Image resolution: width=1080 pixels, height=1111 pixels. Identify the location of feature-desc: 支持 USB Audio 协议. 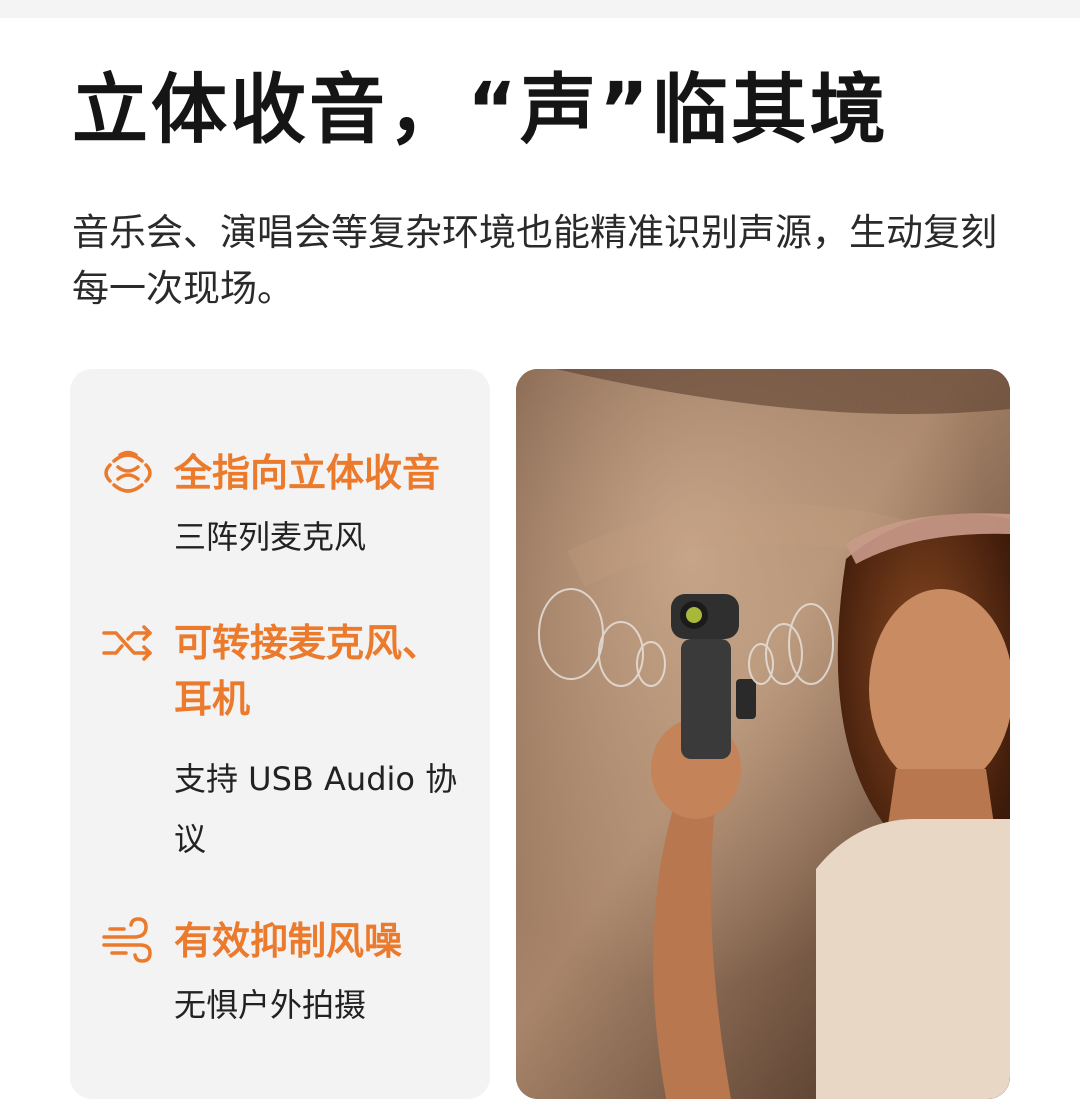
(316, 809).